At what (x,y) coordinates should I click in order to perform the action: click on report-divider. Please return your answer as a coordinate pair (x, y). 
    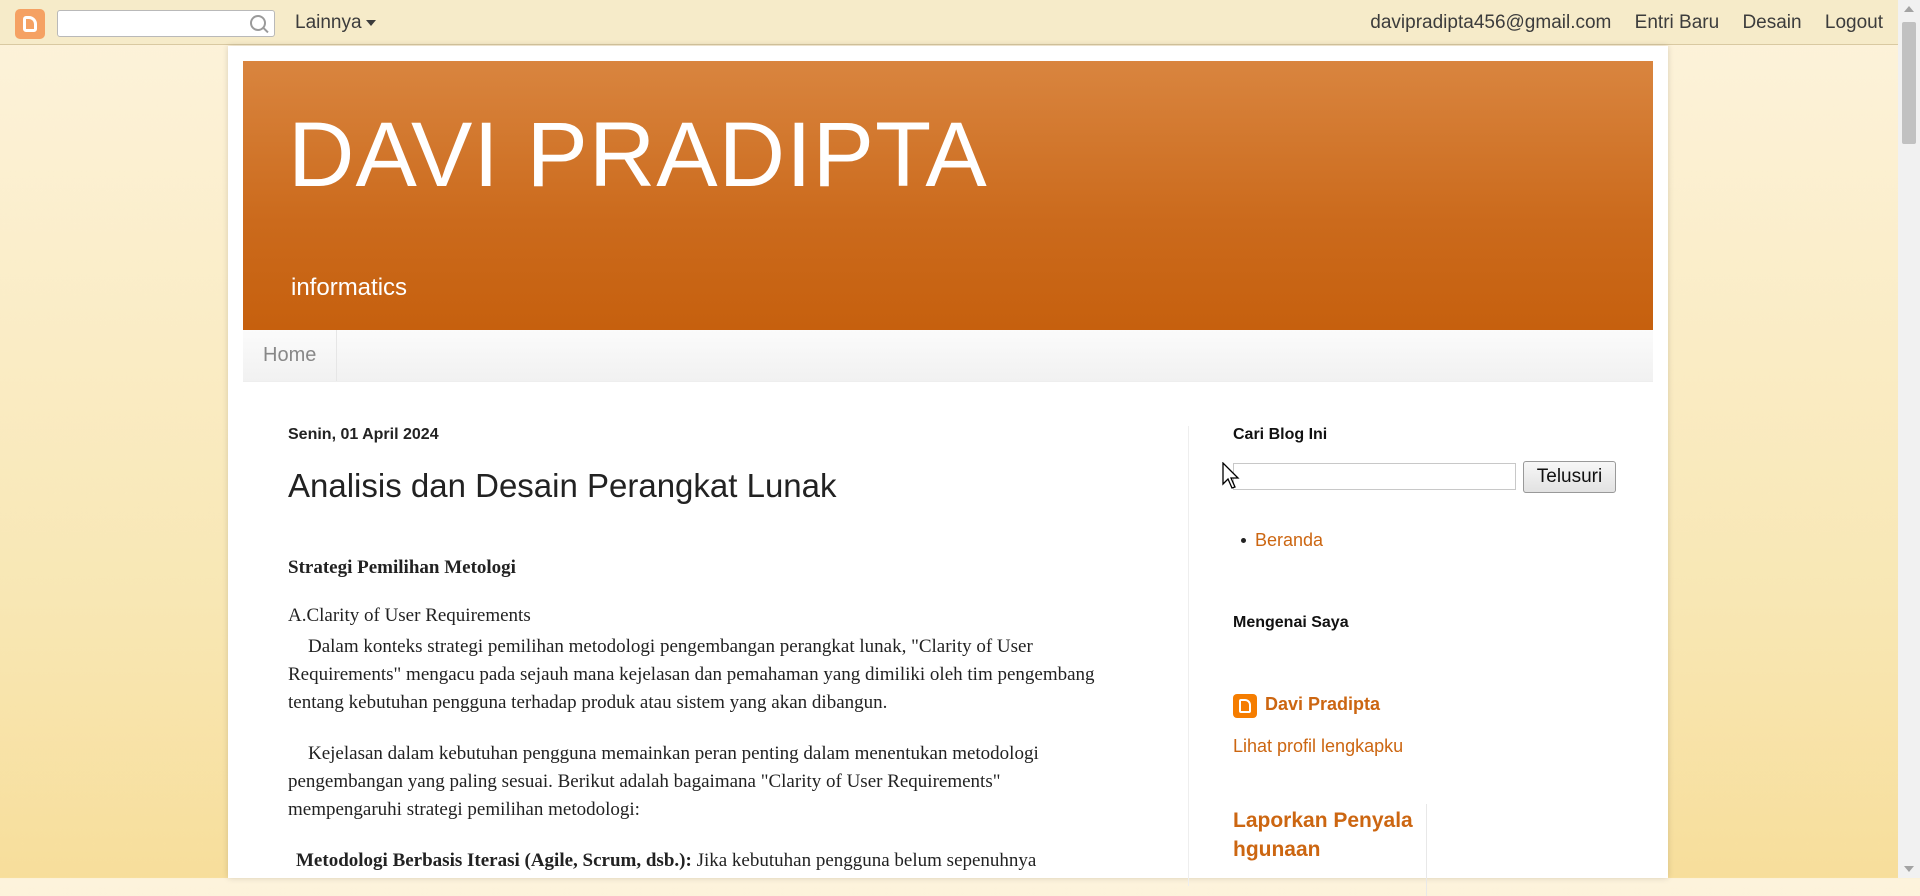
    Looking at the image, I should click on (1426, 850).